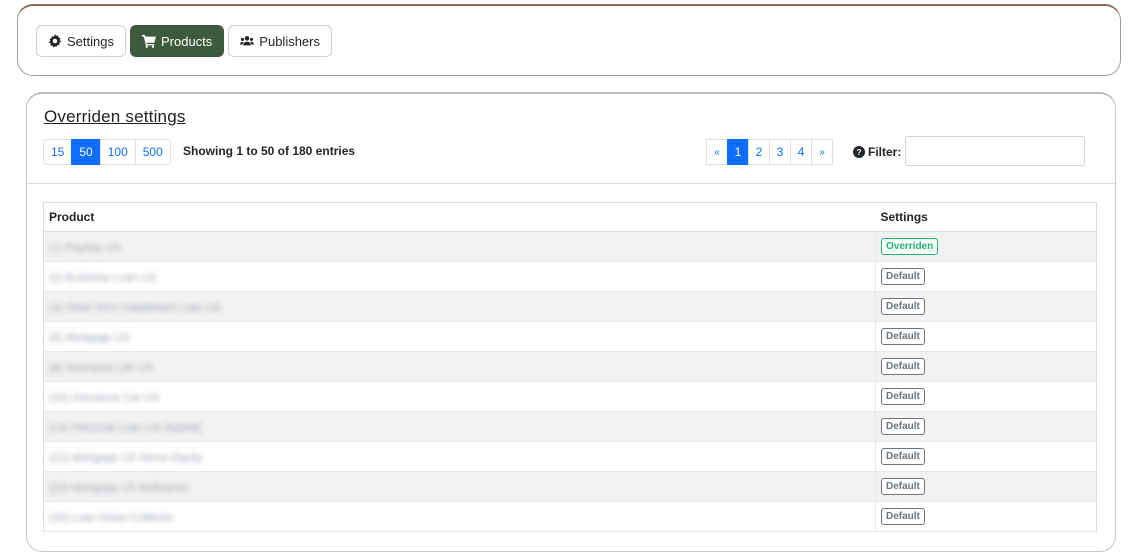 This screenshot has height=552, width=1138. What do you see at coordinates (86, 152) in the screenshot?
I see `page-size-50: 50` at bounding box center [86, 152].